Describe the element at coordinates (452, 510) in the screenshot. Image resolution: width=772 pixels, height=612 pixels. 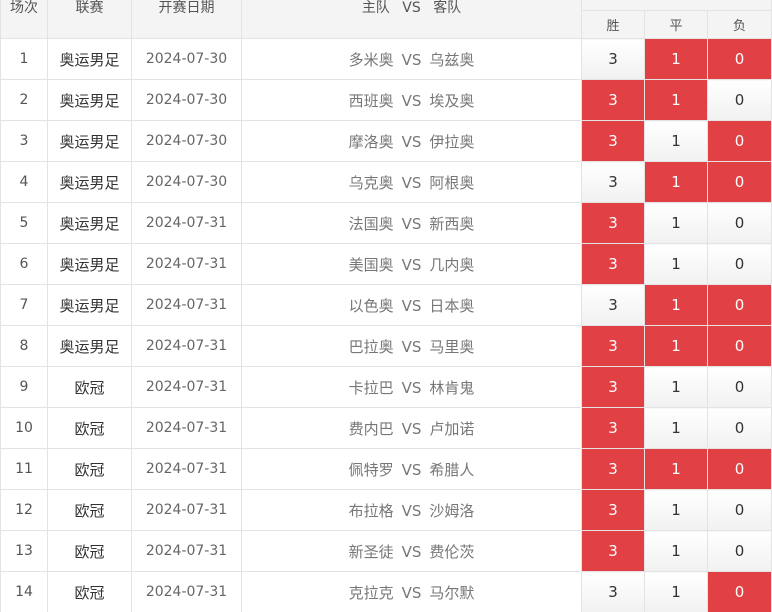
I see `away-team: 沙姆洛` at that location.